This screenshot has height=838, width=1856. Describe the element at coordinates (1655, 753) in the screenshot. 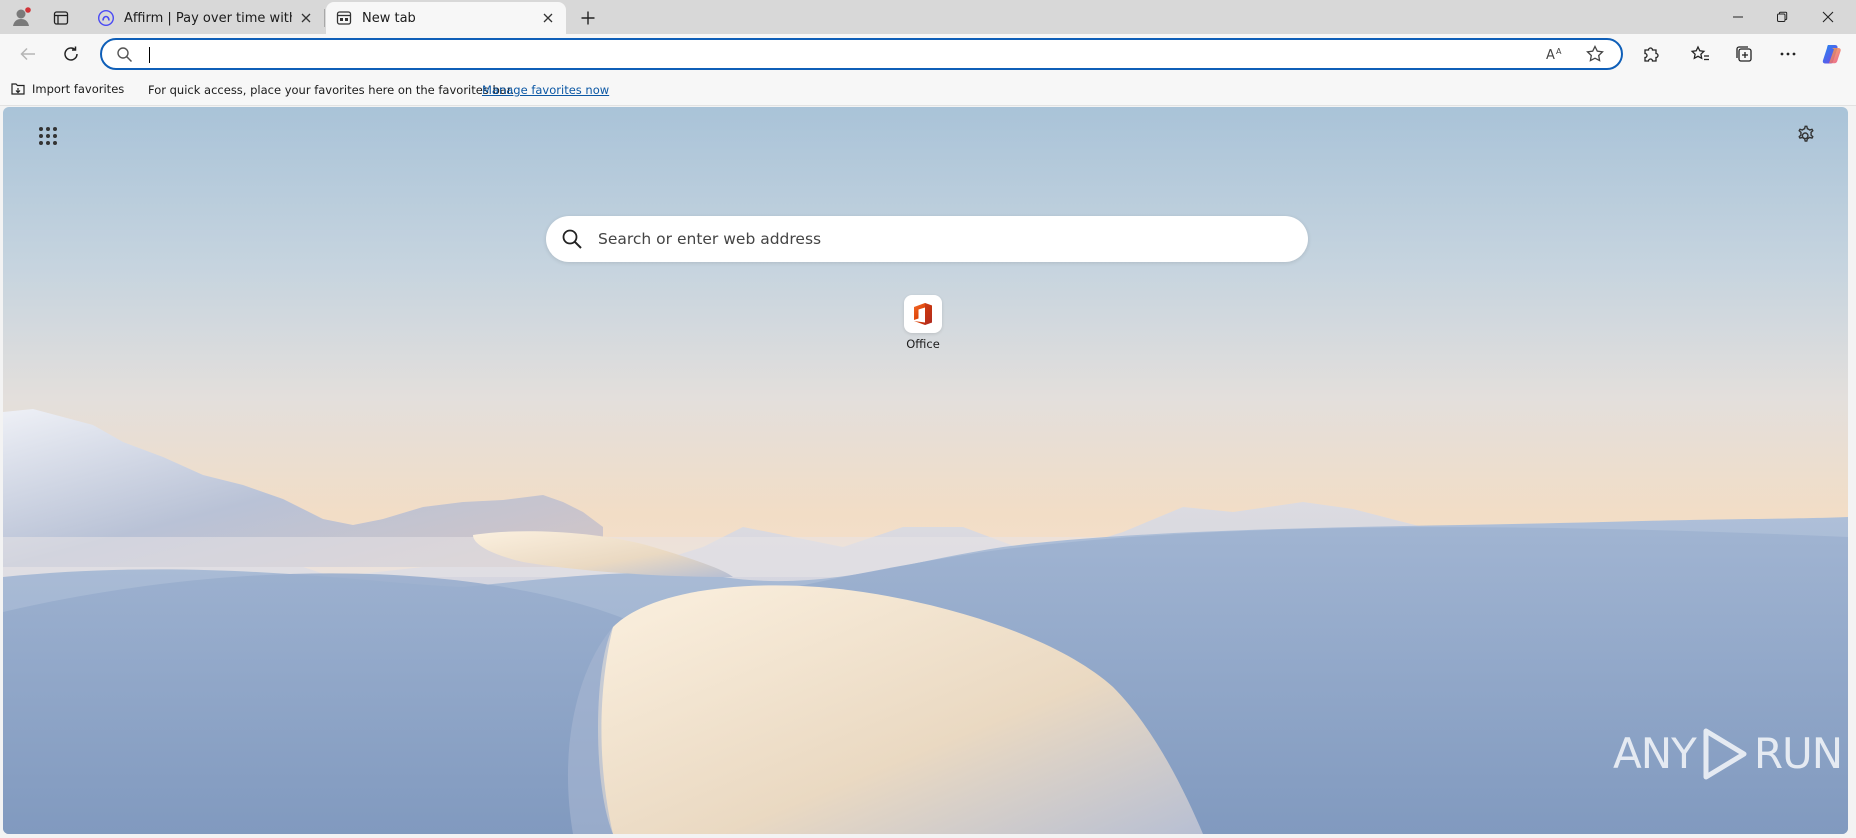

I see `watermark-text-left: ANY` at that location.